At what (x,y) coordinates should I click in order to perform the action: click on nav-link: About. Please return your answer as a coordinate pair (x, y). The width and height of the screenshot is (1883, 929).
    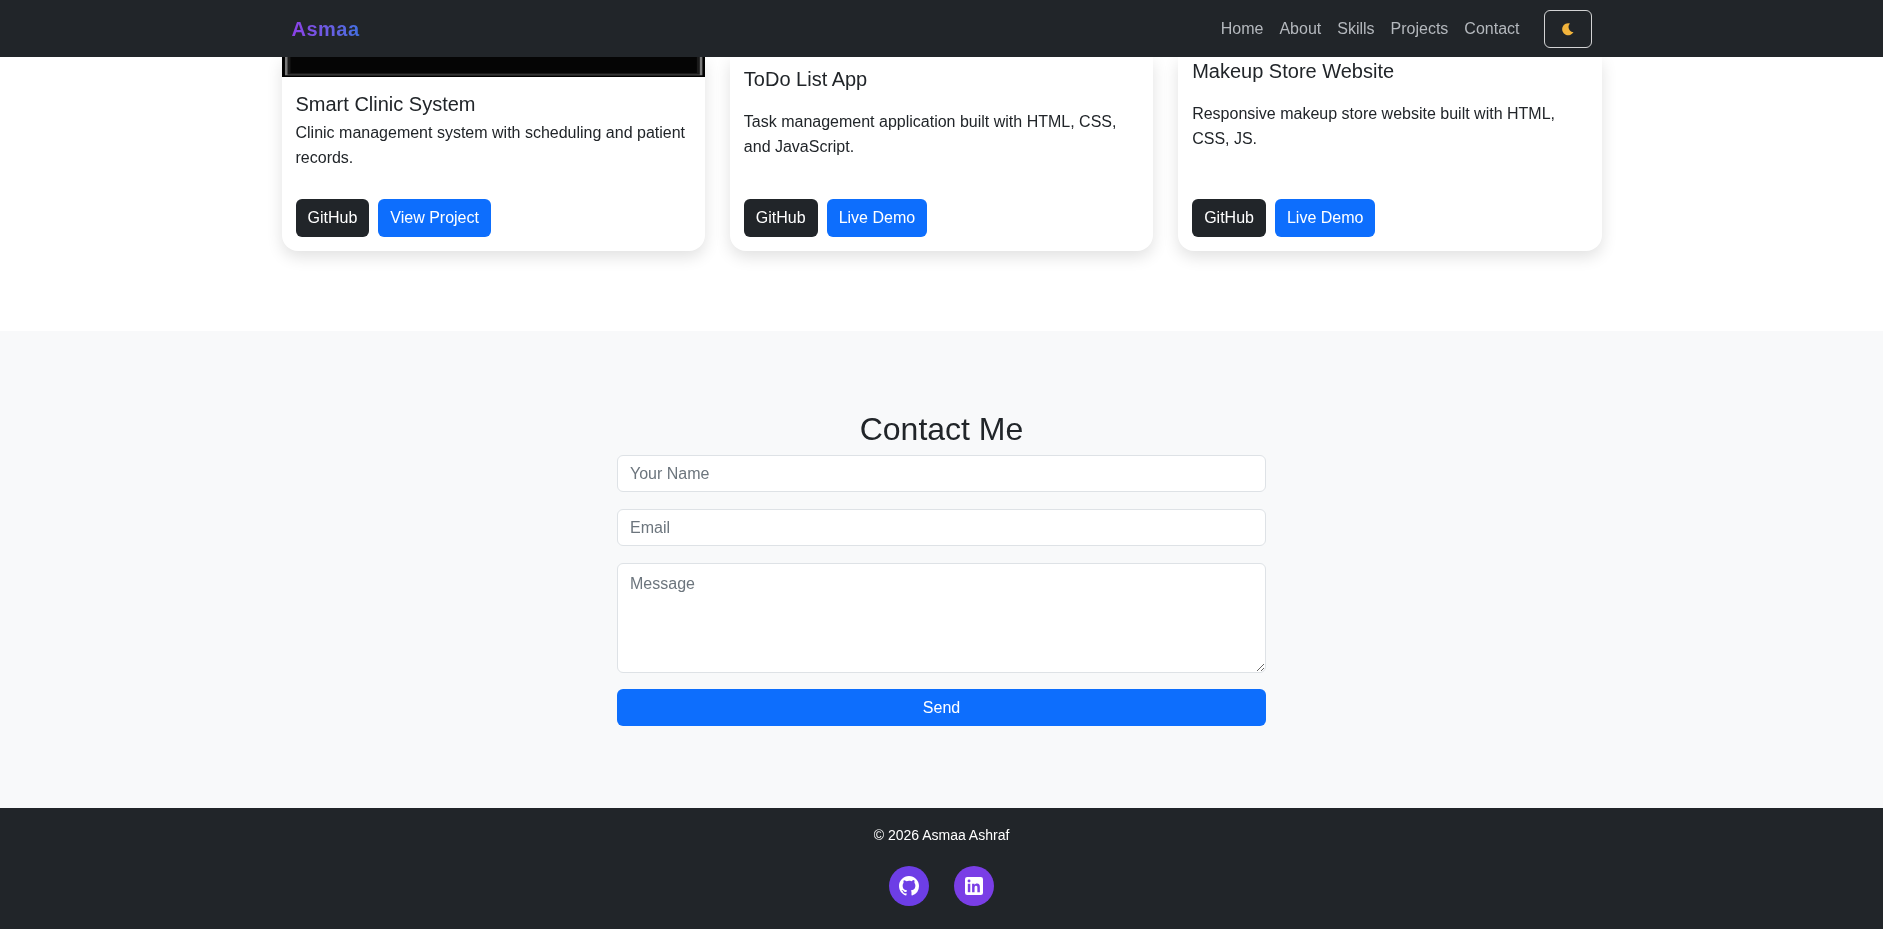
    Looking at the image, I should click on (1300, 28).